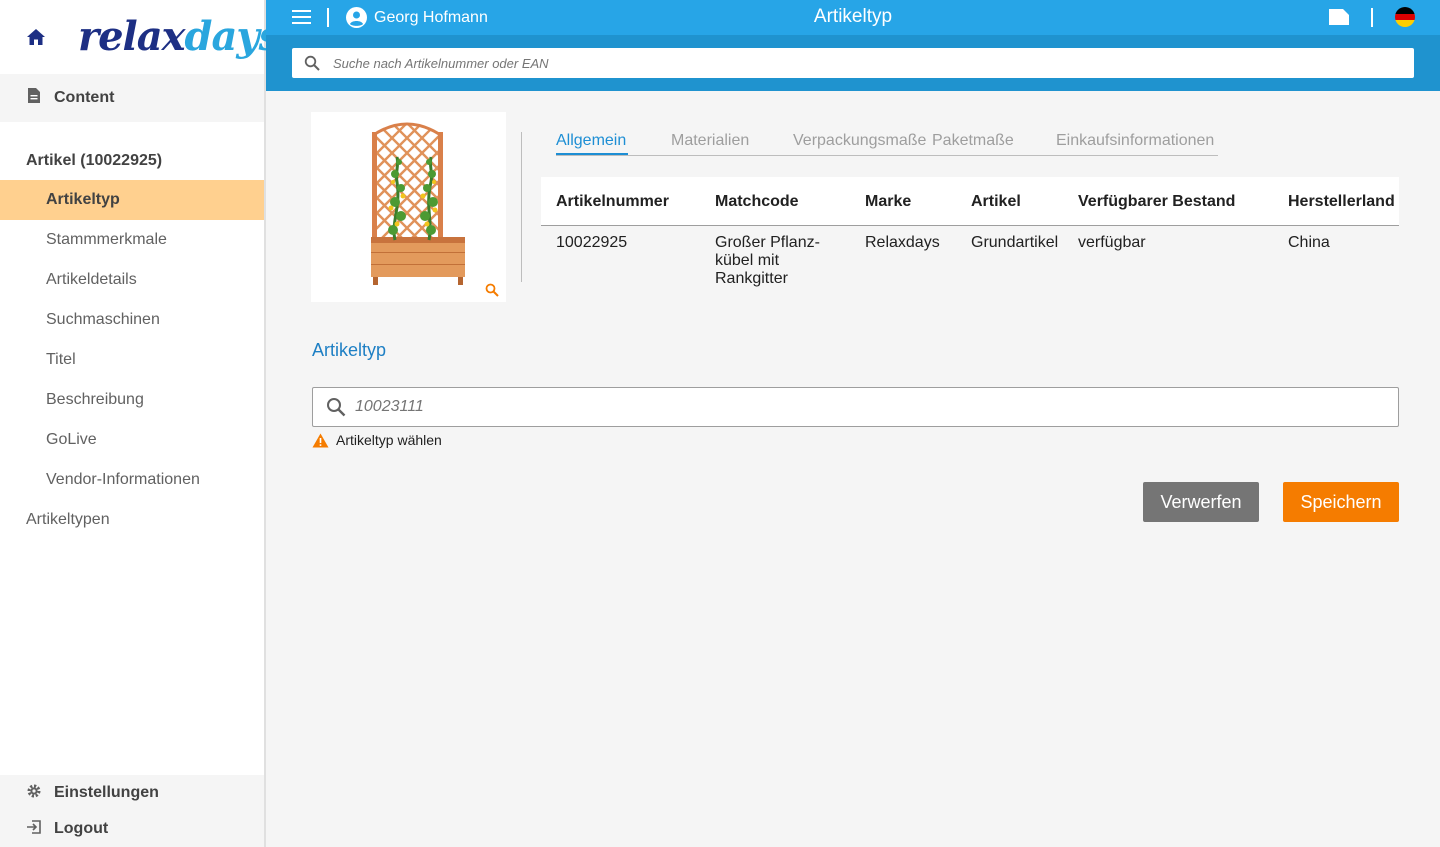 The width and height of the screenshot is (1440, 847). What do you see at coordinates (132, 200) in the screenshot?
I see `sidebar-item-artikeltyp: Artikeltyp` at bounding box center [132, 200].